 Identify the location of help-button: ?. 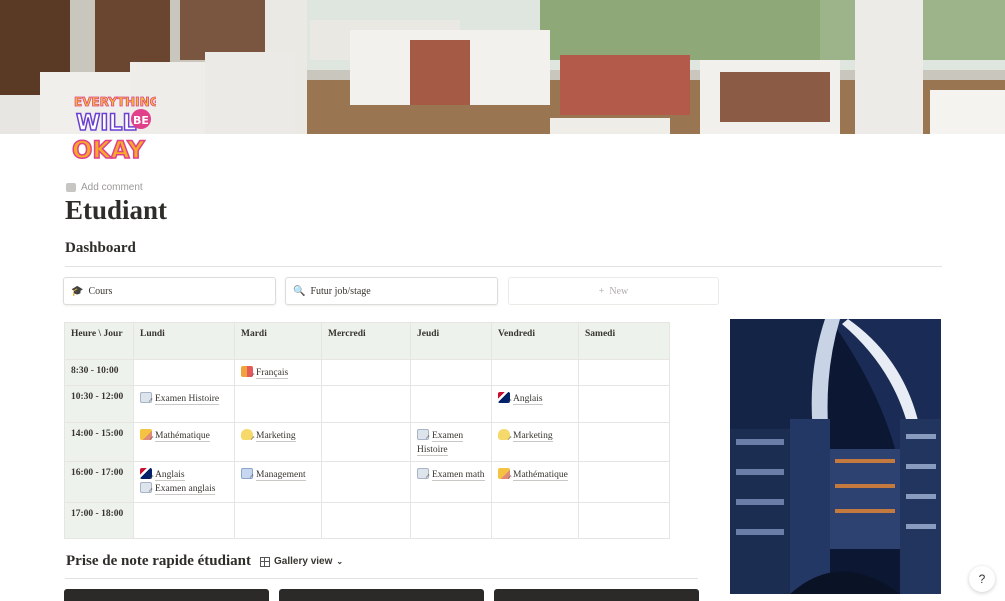
(982, 579).